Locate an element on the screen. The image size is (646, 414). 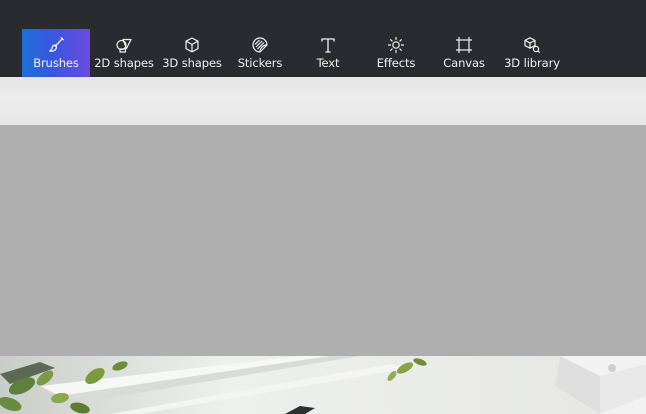
3d-library-icon is located at coordinates (532, 45).